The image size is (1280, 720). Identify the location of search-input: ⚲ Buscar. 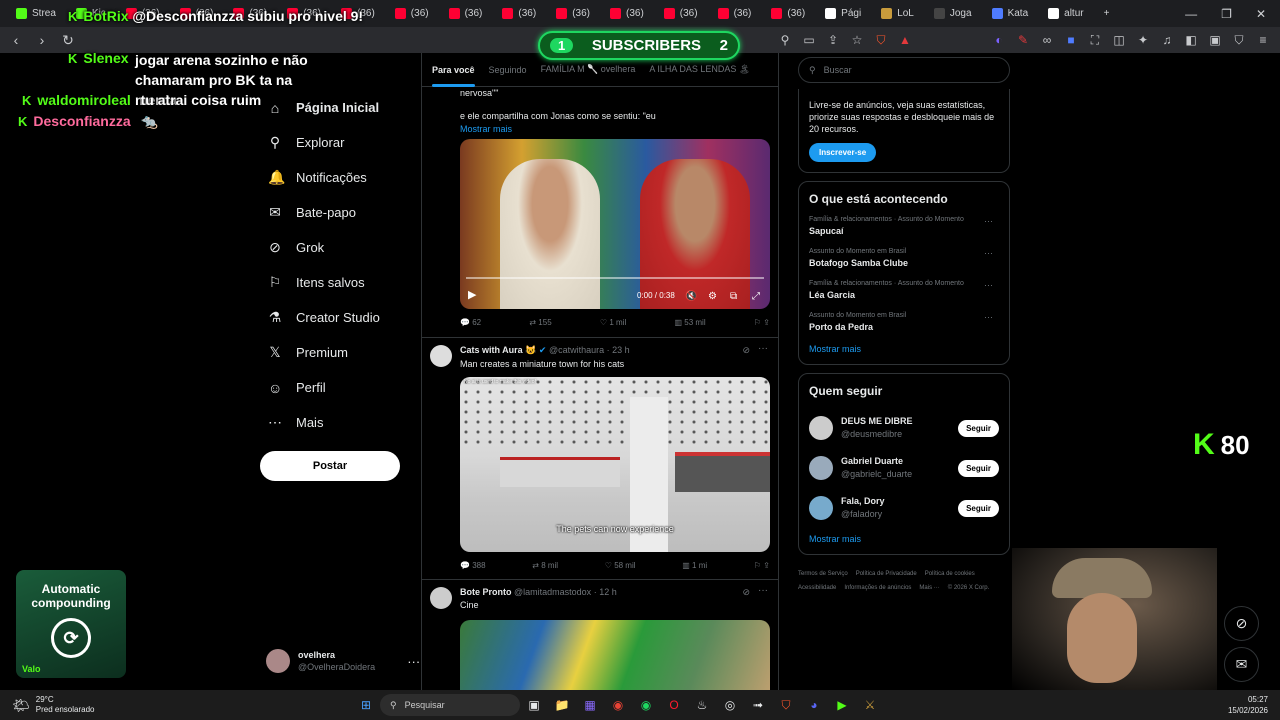
(904, 70).